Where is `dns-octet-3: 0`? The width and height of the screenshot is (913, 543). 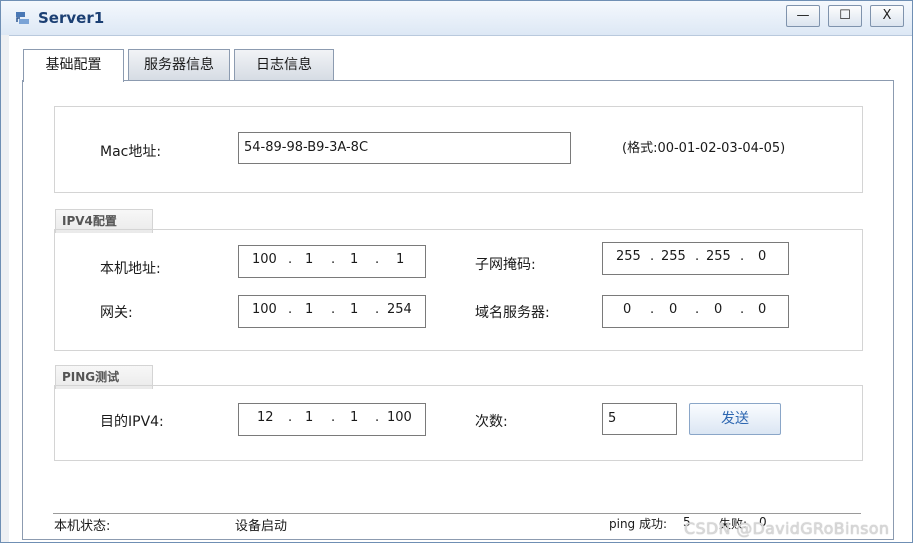
dns-octet-3: 0 is located at coordinates (718, 309).